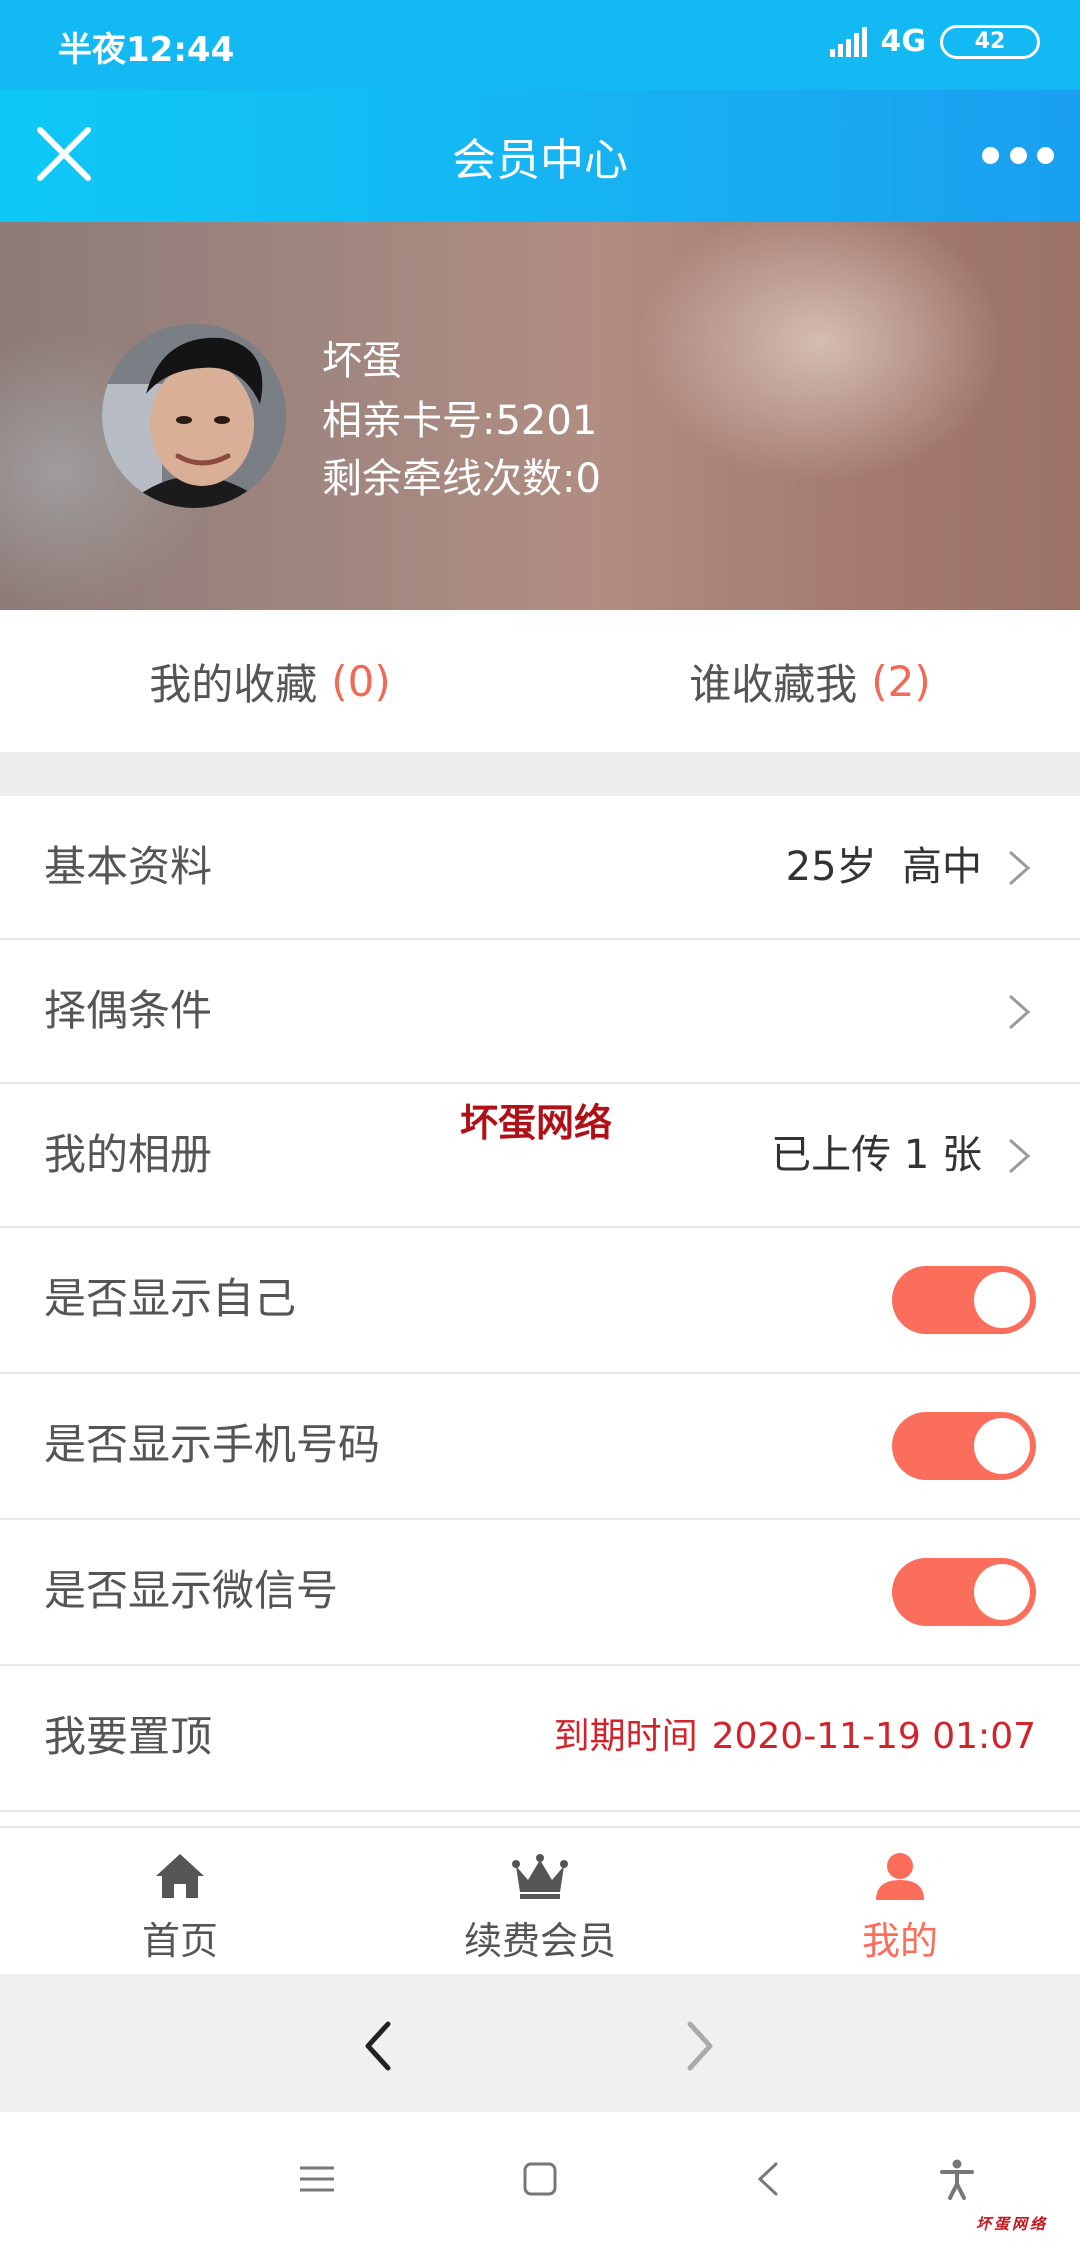  Describe the element at coordinates (179, 1941) in the screenshot. I see `nav-home-label: 首页` at that location.